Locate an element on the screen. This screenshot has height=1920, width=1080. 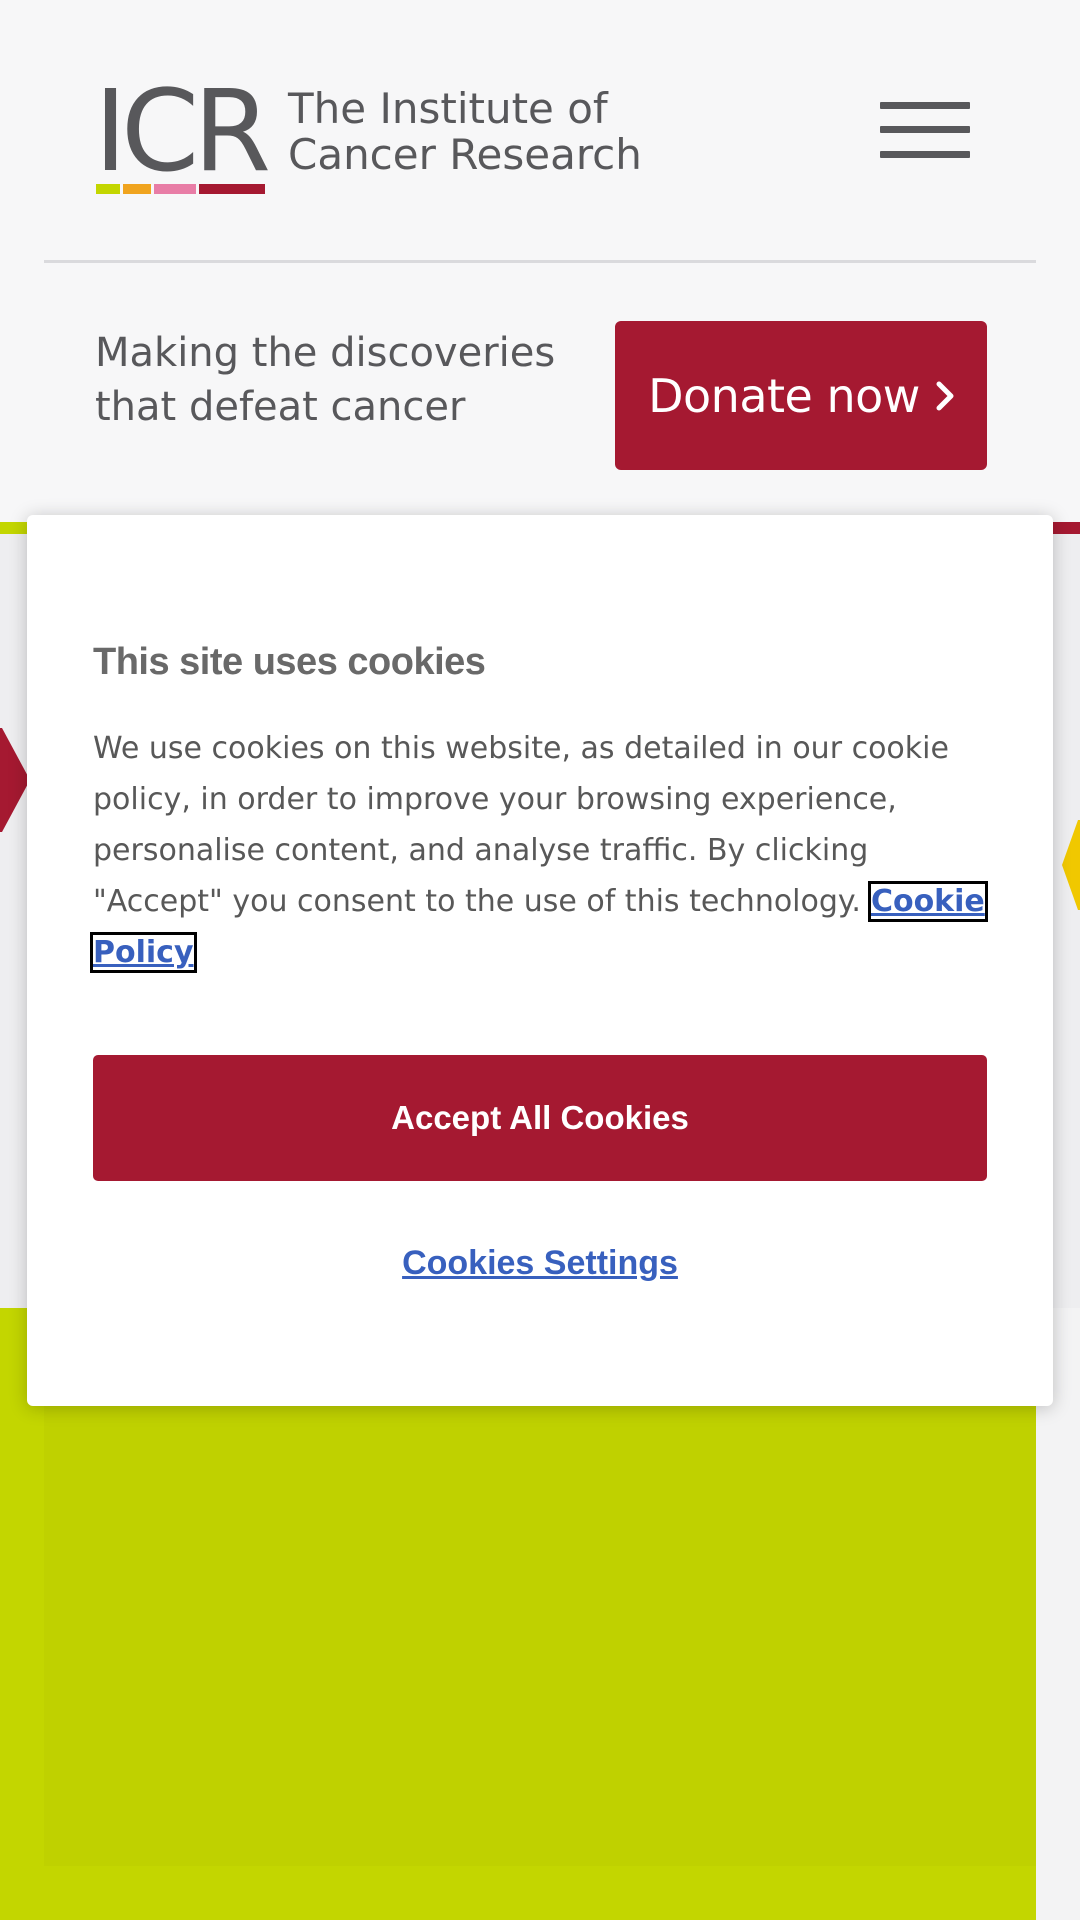
donate-label: Donate now is located at coordinates (784, 395).